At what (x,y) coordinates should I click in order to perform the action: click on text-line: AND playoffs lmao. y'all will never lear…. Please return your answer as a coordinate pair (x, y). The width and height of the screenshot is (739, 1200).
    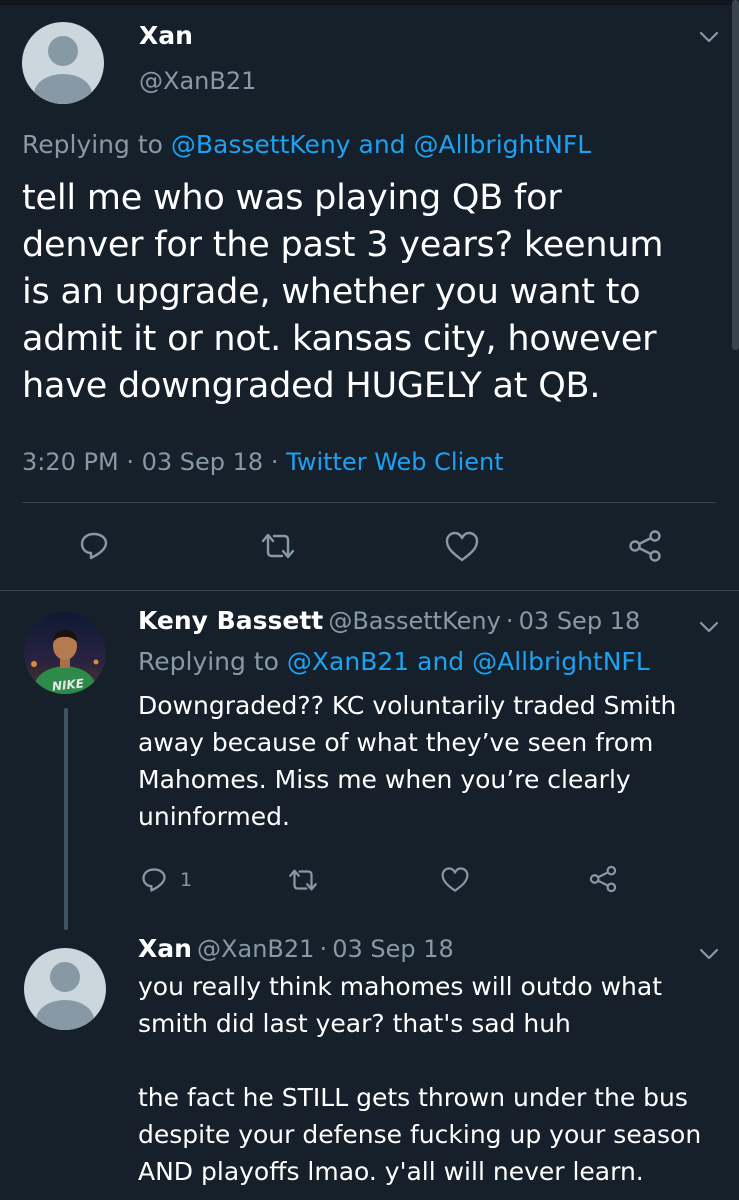
    Looking at the image, I should click on (391, 1171).